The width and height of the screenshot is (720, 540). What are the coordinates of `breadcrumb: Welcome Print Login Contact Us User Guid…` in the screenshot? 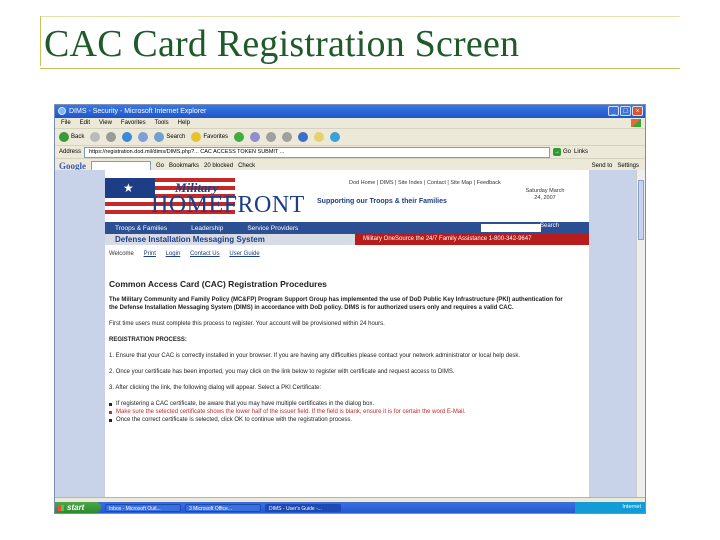 It's located at (184, 254).